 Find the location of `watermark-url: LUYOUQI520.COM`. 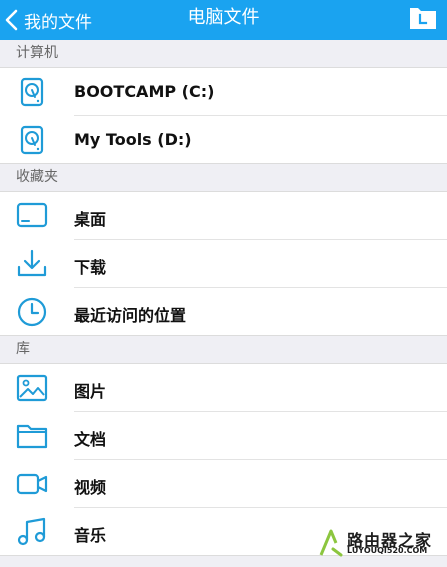

watermark-url: LUYOUQI520.COM is located at coordinates (387, 550).